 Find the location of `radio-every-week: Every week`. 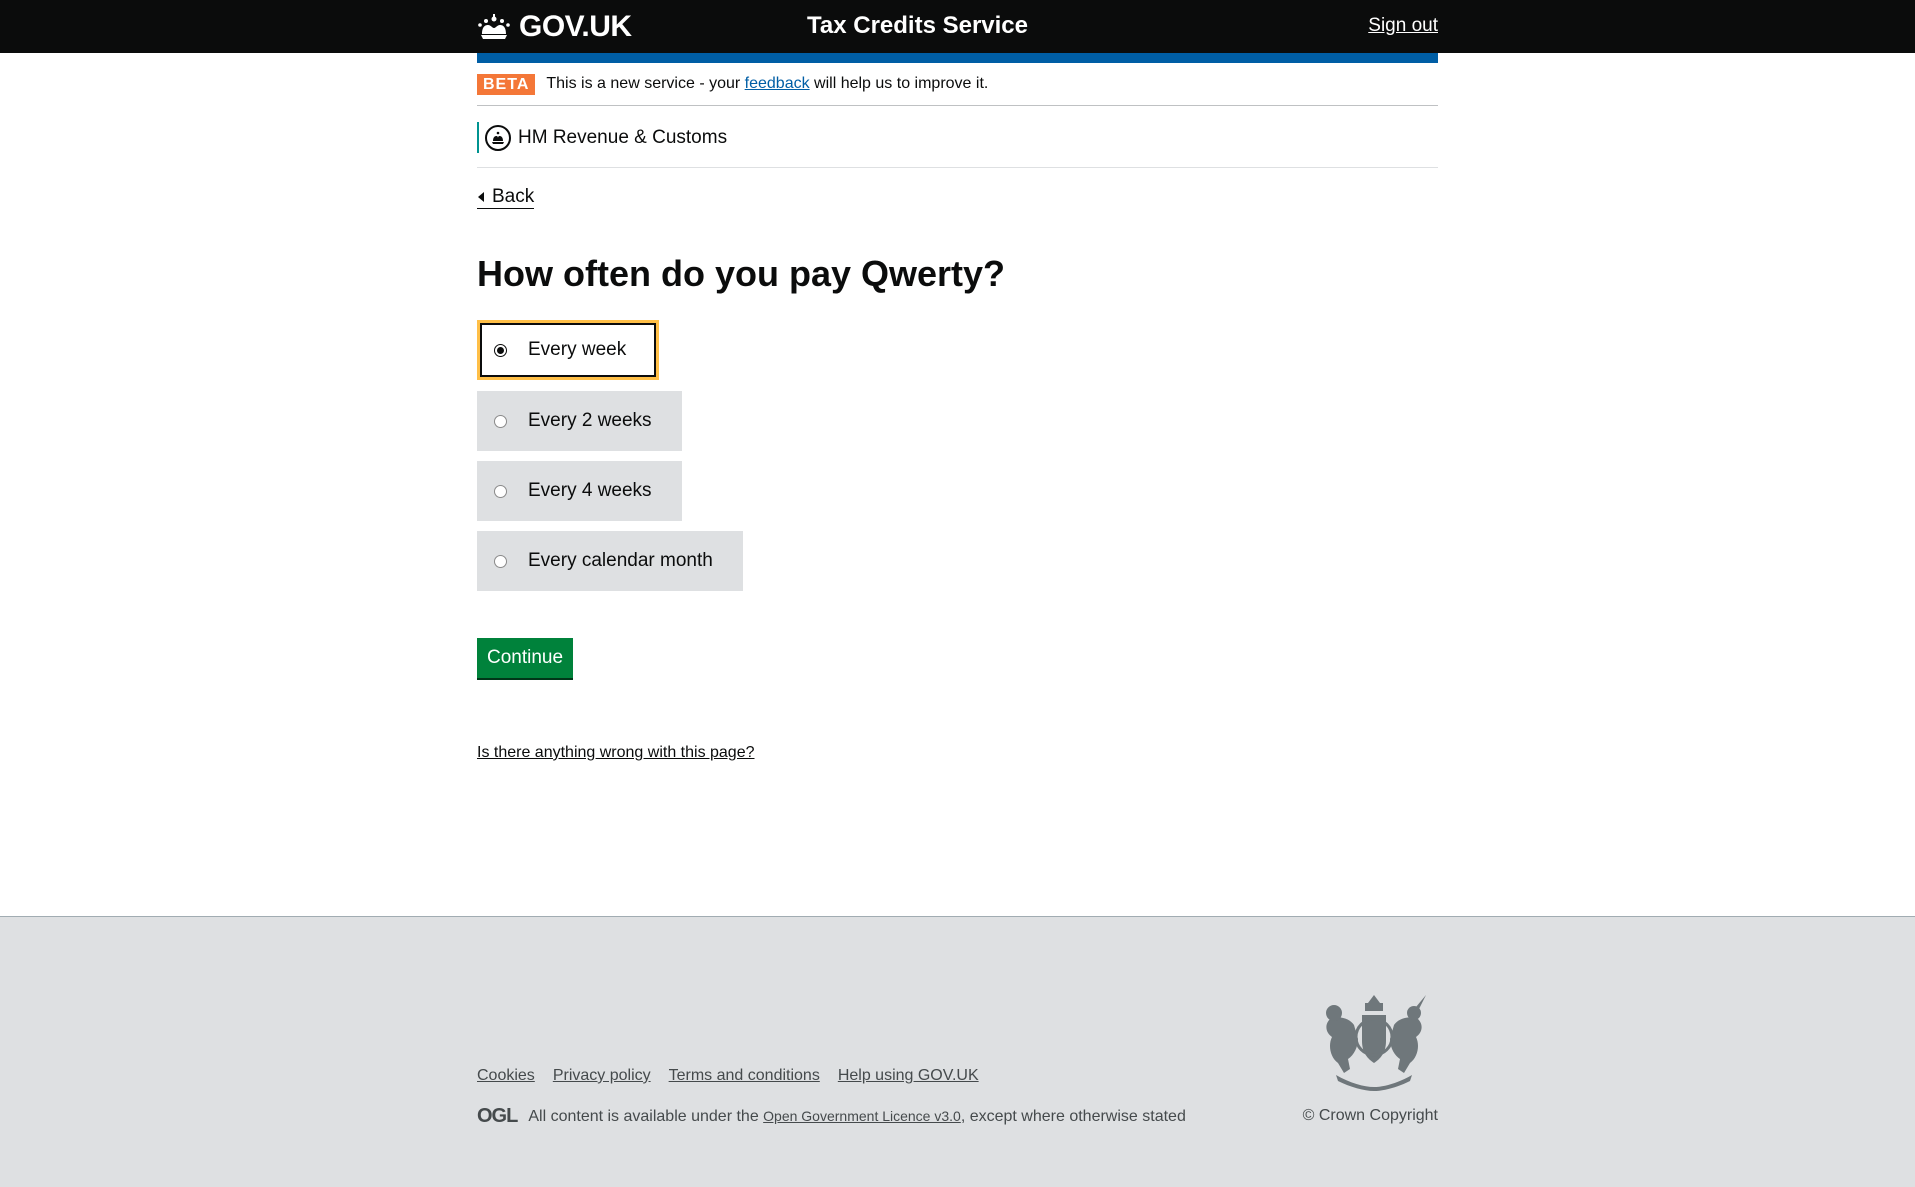

radio-every-week: Every week is located at coordinates (568, 350).